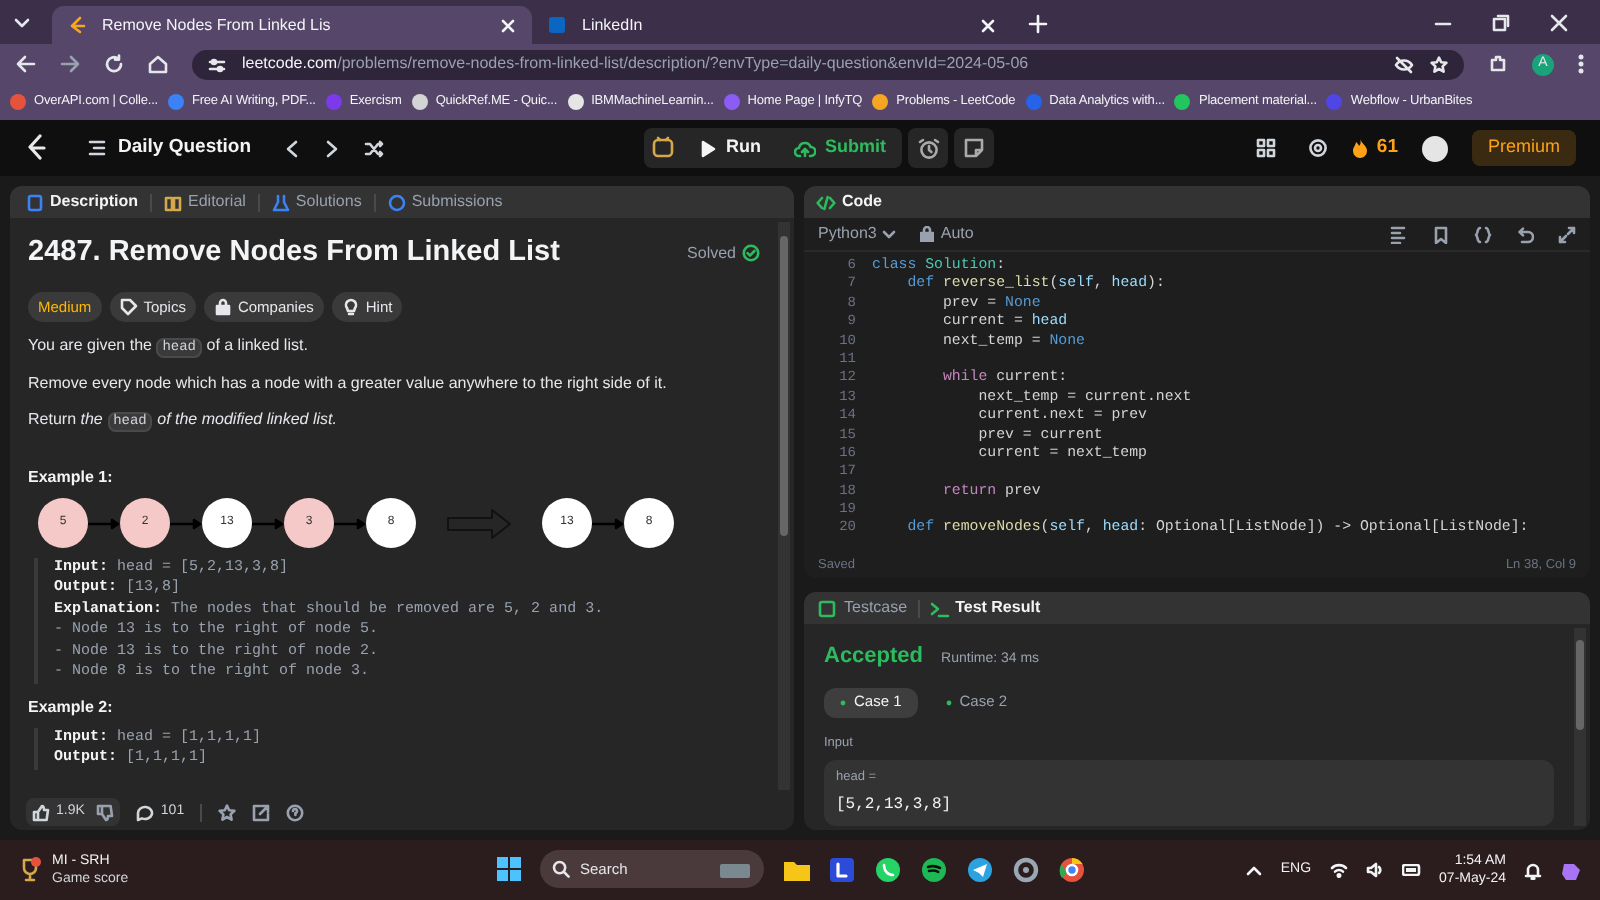 The height and width of the screenshot is (900, 1600). I want to click on comment-icon, so click(145, 812).